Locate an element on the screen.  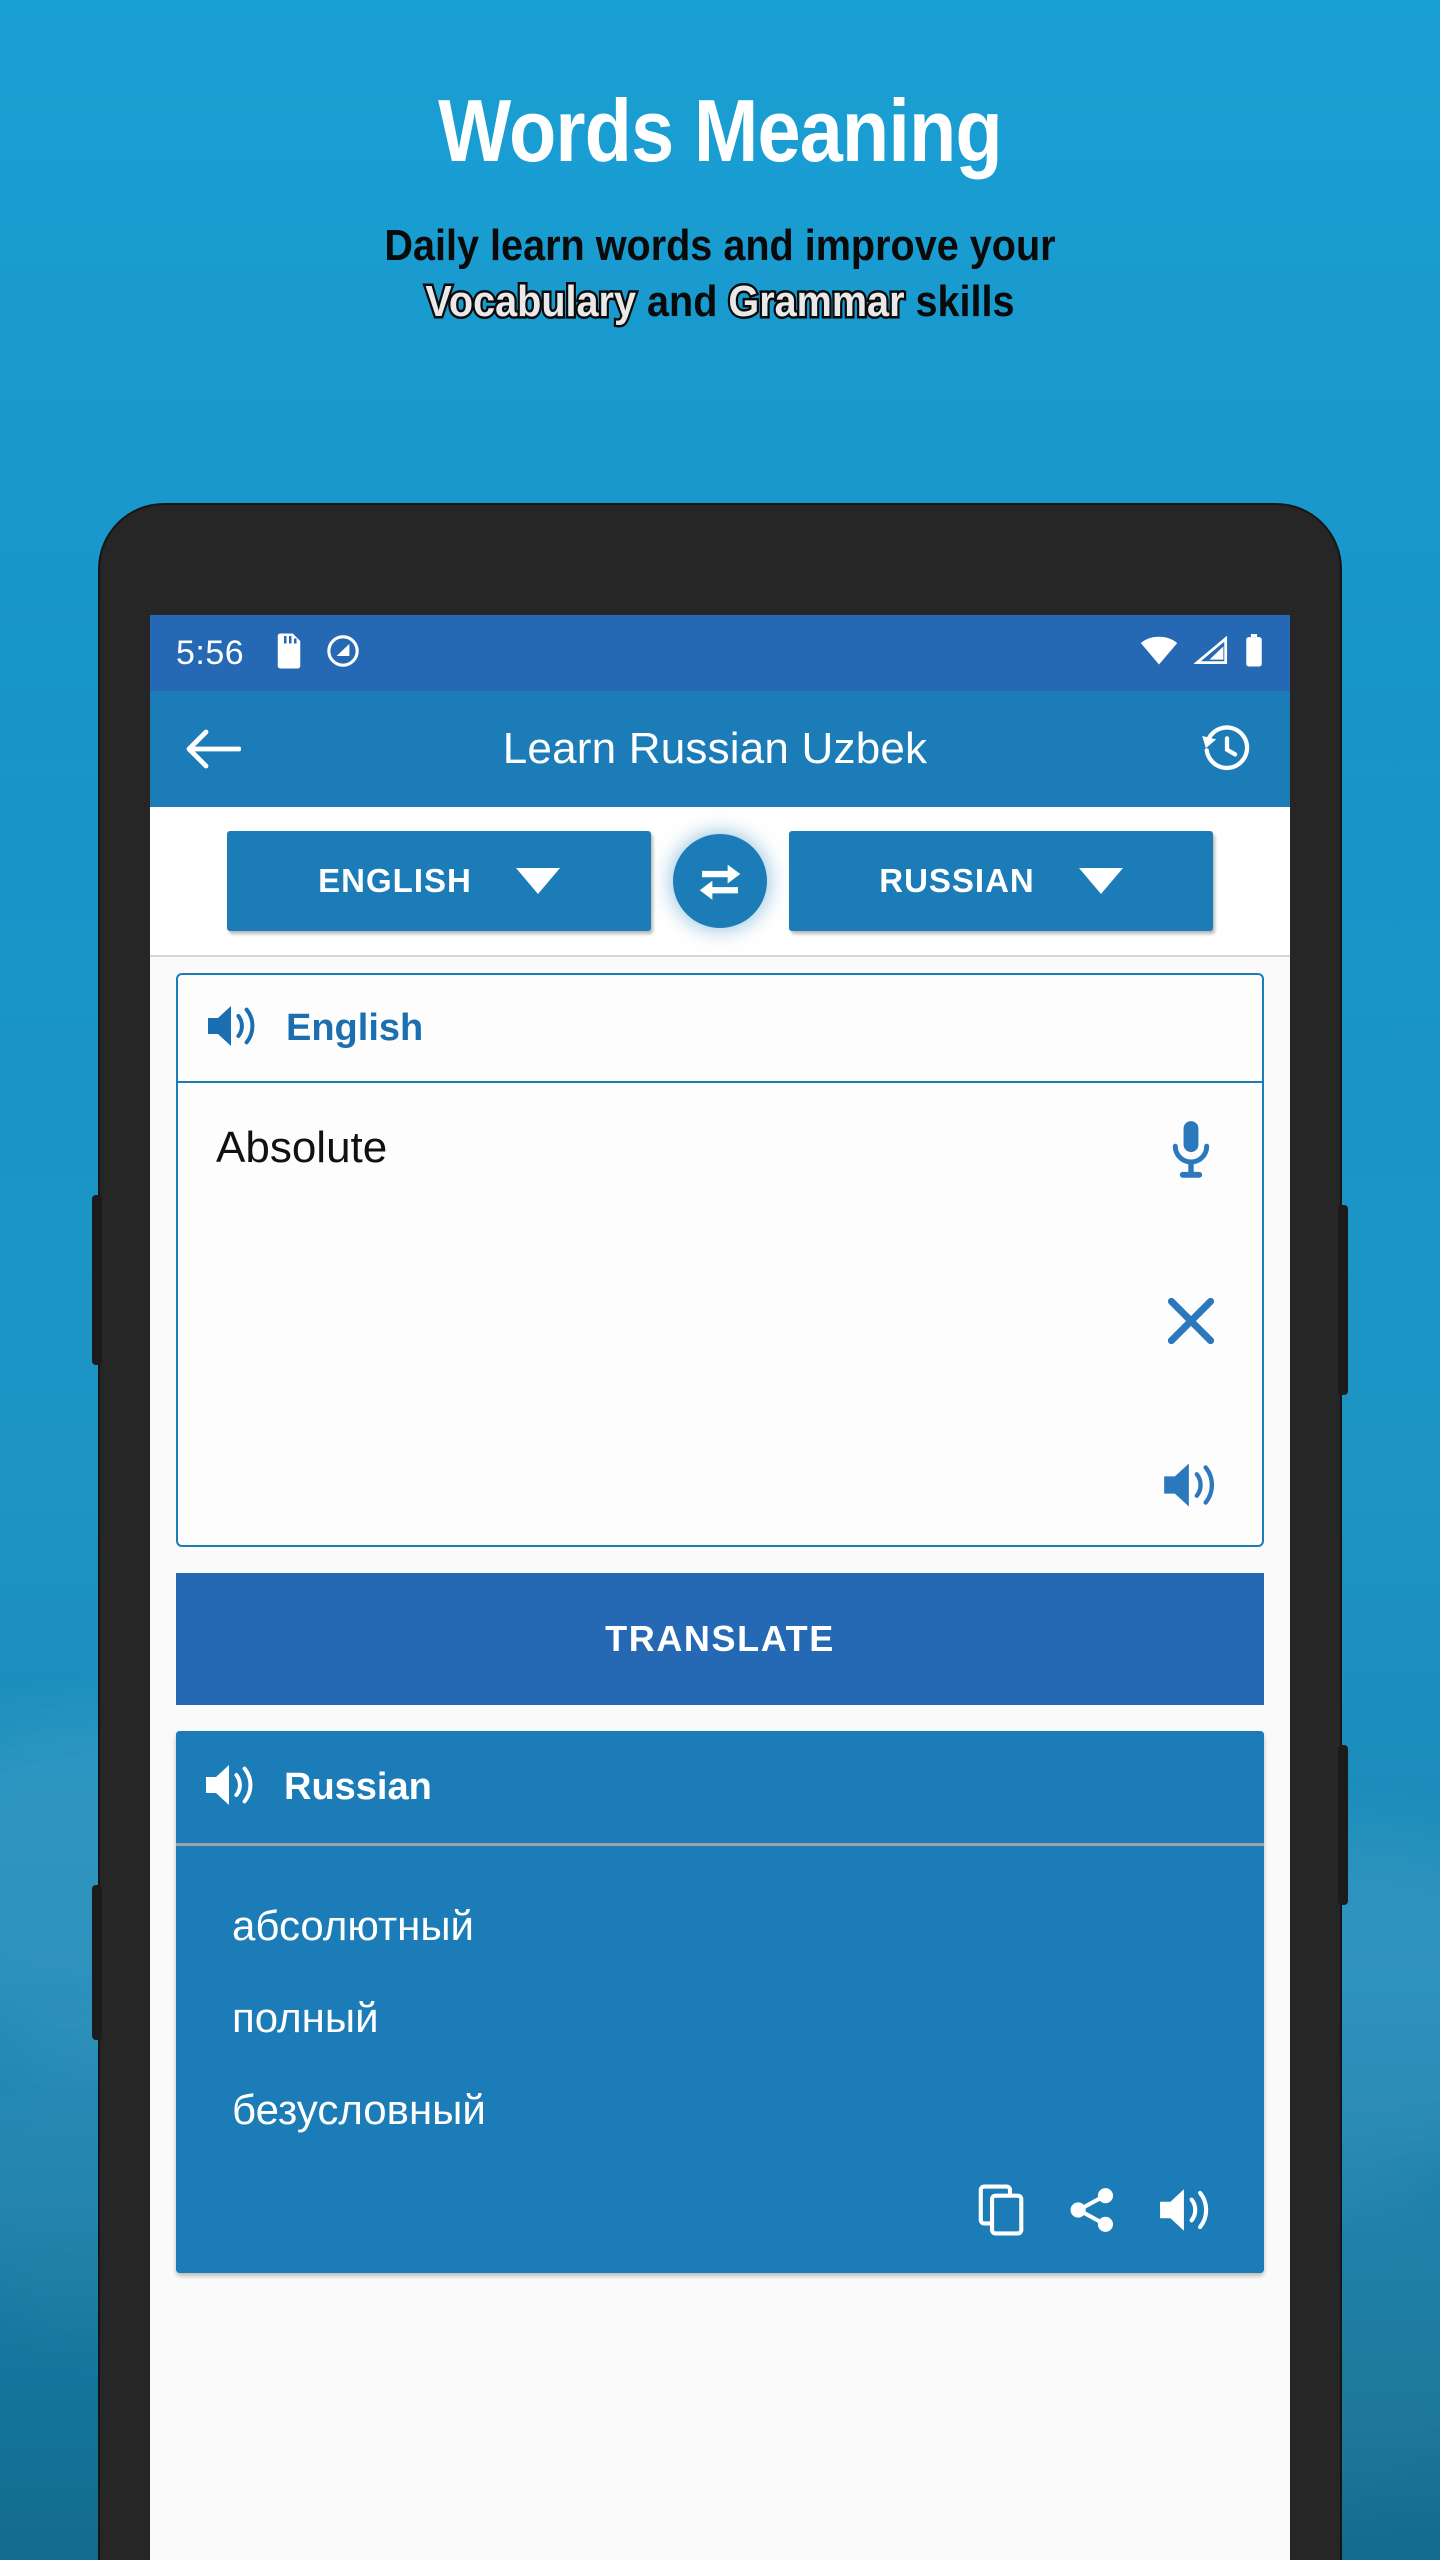
status-right-icons is located at coordinates (1202, 653).